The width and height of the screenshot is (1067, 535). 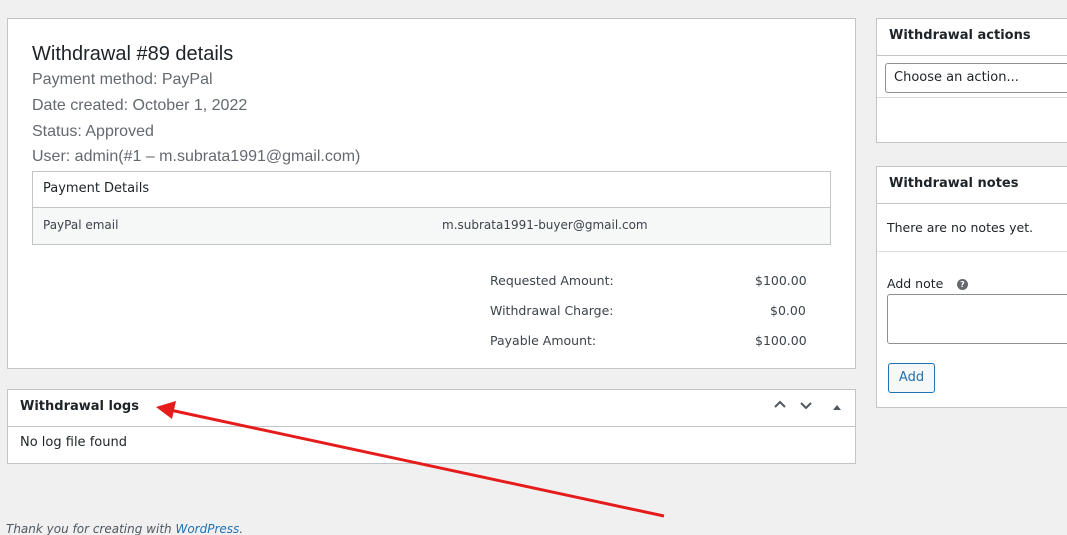 What do you see at coordinates (122, 79) in the screenshot?
I see `payment-method: Payment method: PayPal` at bounding box center [122, 79].